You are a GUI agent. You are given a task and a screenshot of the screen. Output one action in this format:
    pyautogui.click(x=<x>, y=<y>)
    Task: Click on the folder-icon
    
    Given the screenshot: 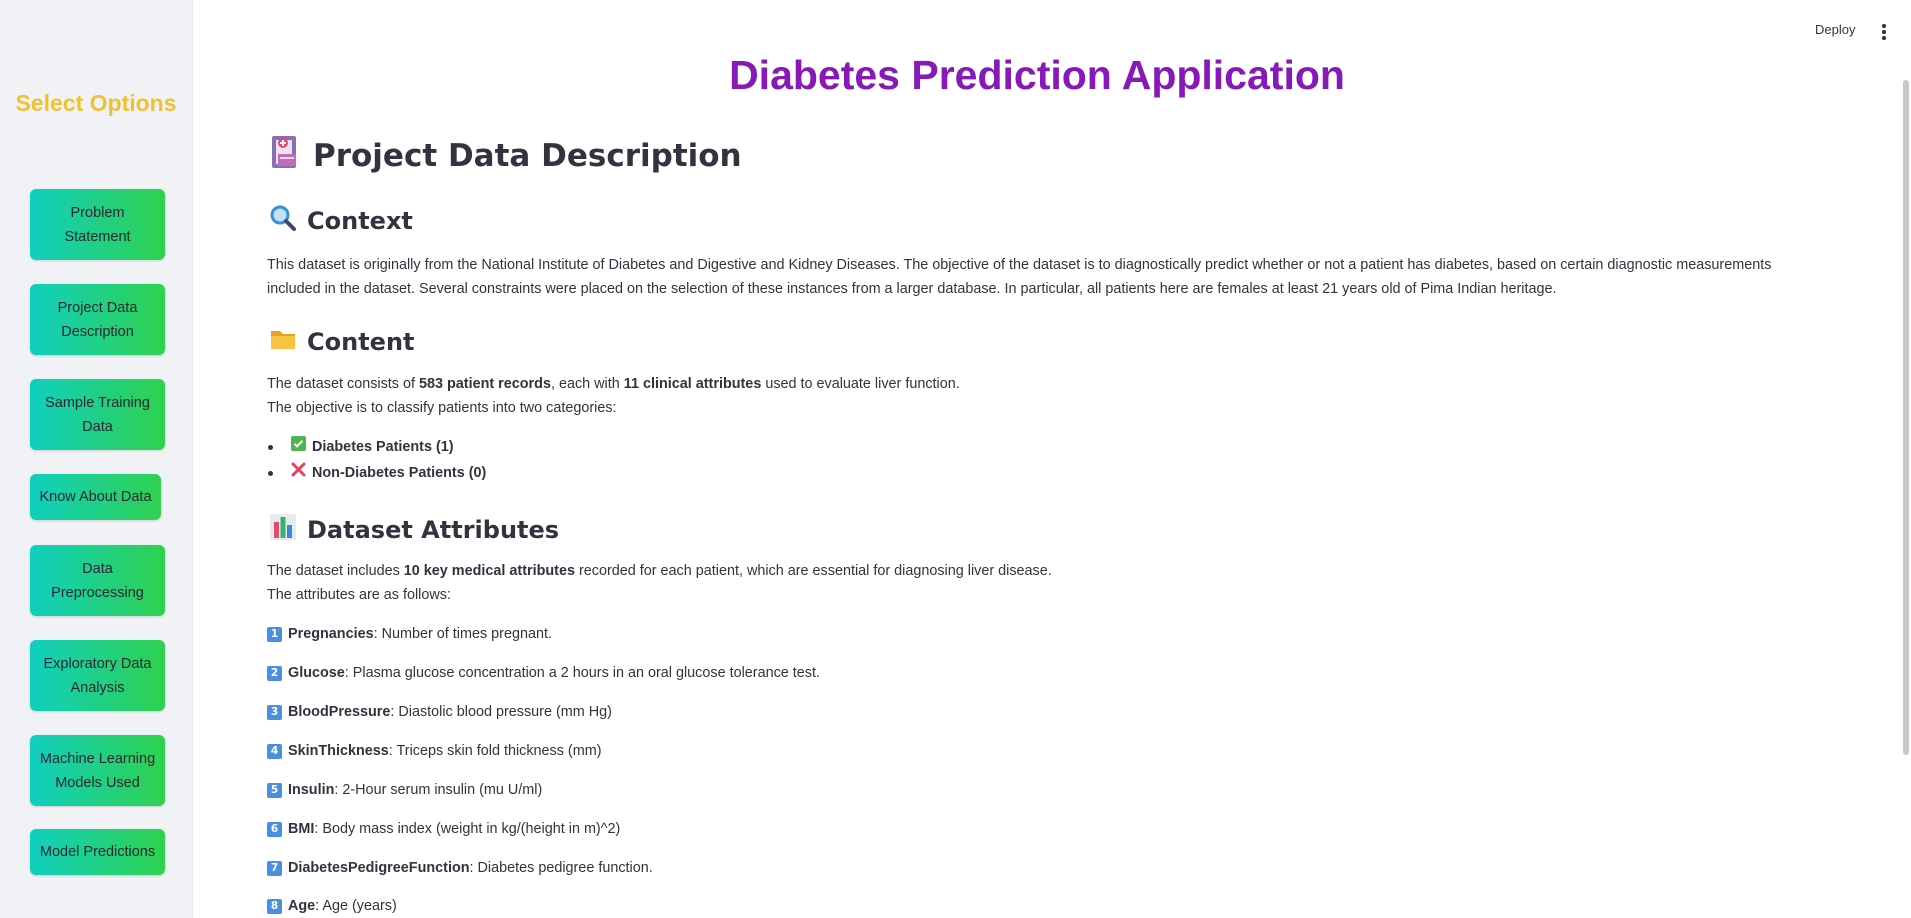 What is the action you would take?
    pyautogui.click(x=283, y=342)
    